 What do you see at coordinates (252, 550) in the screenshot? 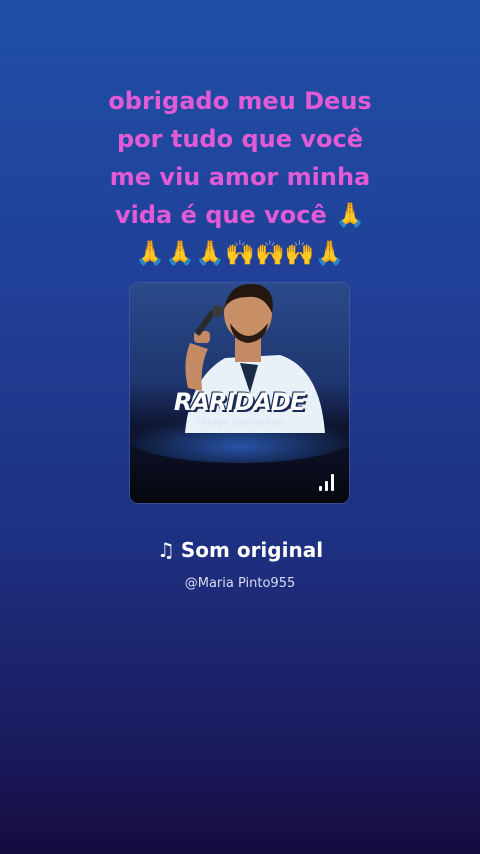
I see `sound-title: Som original` at bounding box center [252, 550].